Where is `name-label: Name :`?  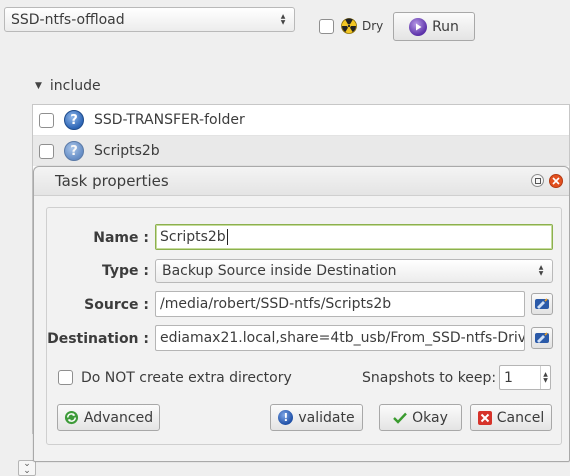
name-label: Name : is located at coordinates (121, 238).